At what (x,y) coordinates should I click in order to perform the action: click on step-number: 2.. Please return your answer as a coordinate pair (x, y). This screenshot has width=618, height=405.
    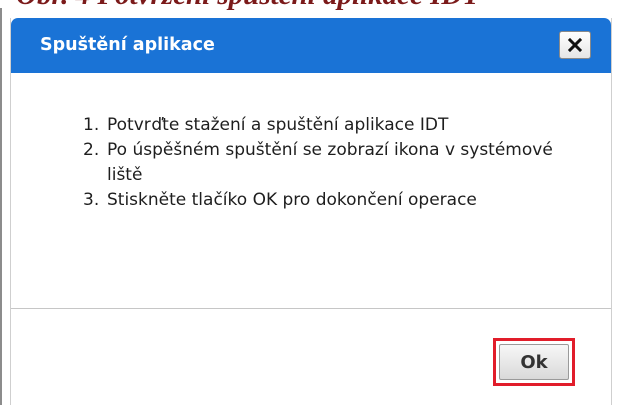
    Looking at the image, I should click on (91, 150).